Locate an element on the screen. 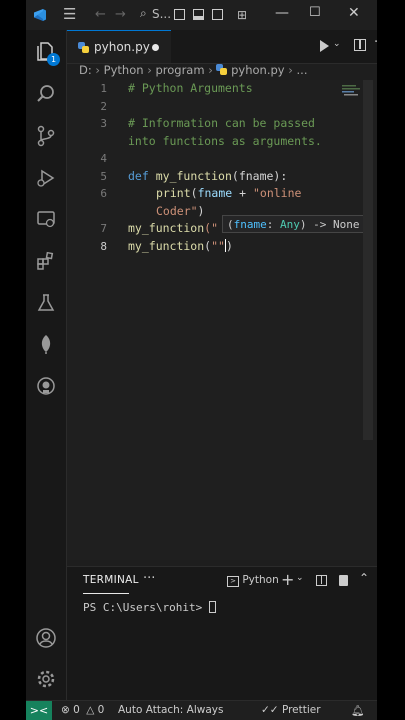 Image resolution: width=405 pixels, height=720 pixels. tab-label: pyhon.py is located at coordinates (122, 47).